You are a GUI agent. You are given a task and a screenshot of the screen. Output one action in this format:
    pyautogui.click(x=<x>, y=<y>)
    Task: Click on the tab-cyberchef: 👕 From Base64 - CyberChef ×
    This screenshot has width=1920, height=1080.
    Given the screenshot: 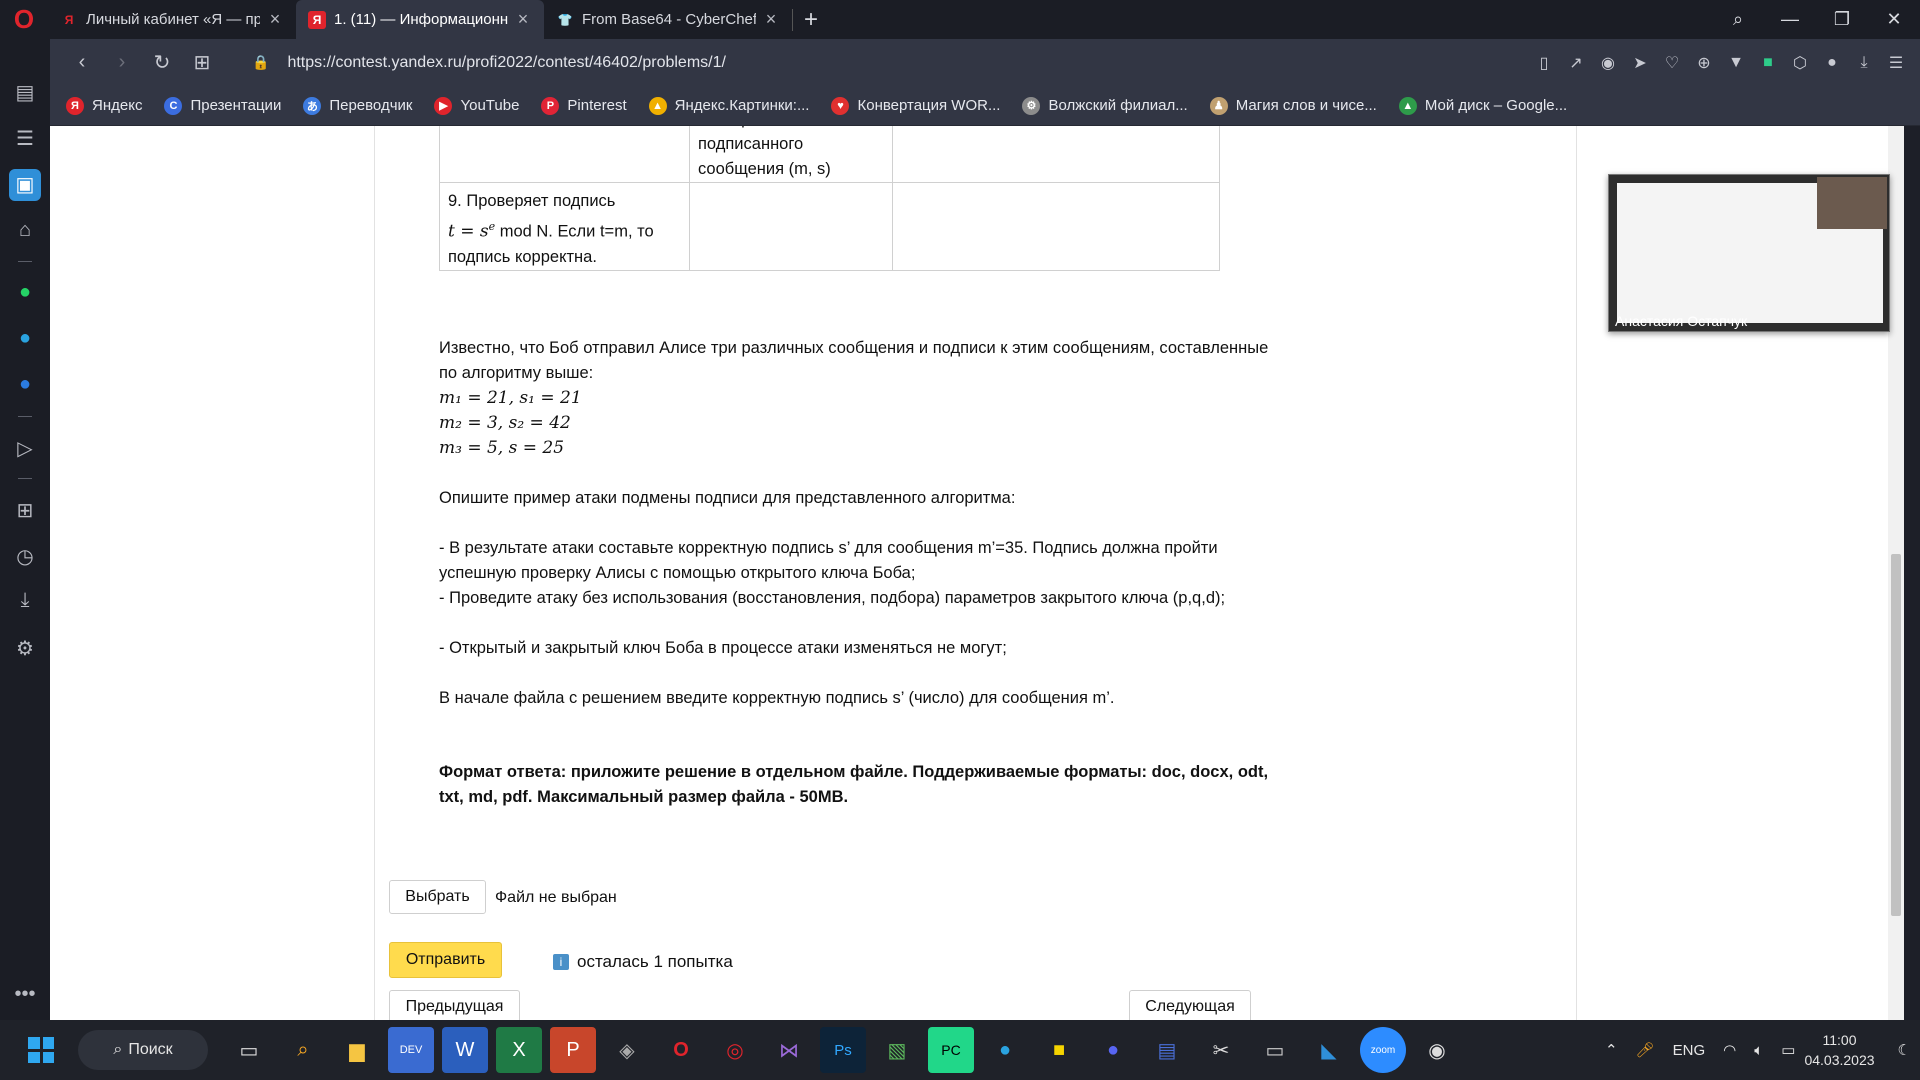 What is the action you would take?
    pyautogui.click(x=668, y=19)
    